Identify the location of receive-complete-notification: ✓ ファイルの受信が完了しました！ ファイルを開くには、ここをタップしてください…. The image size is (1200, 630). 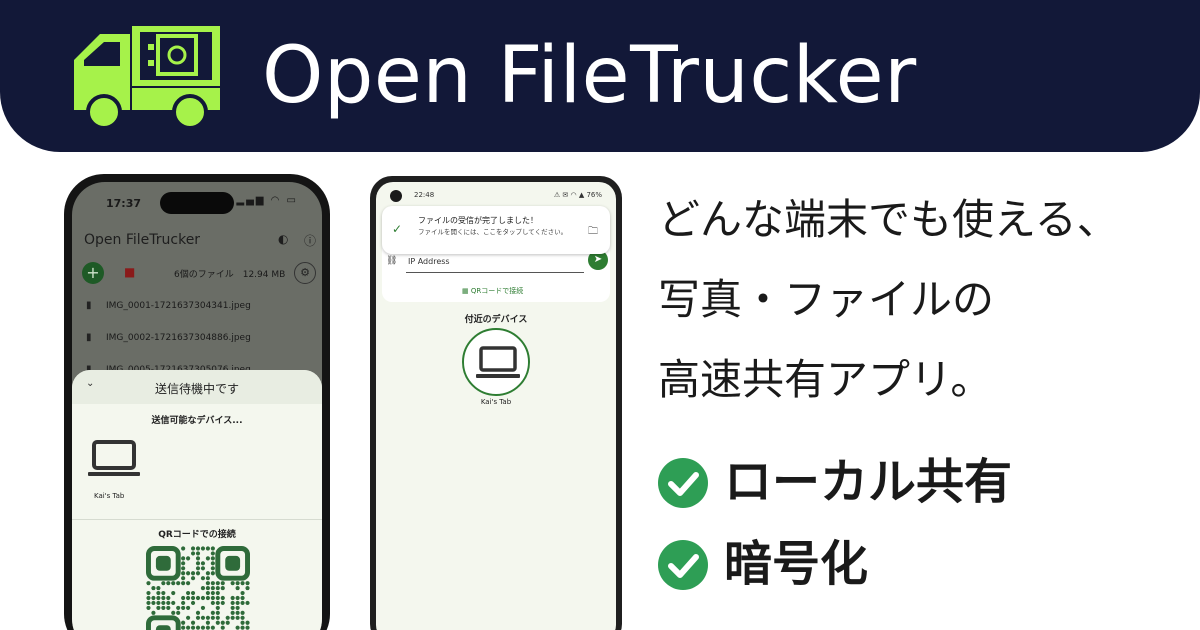
(496, 230).